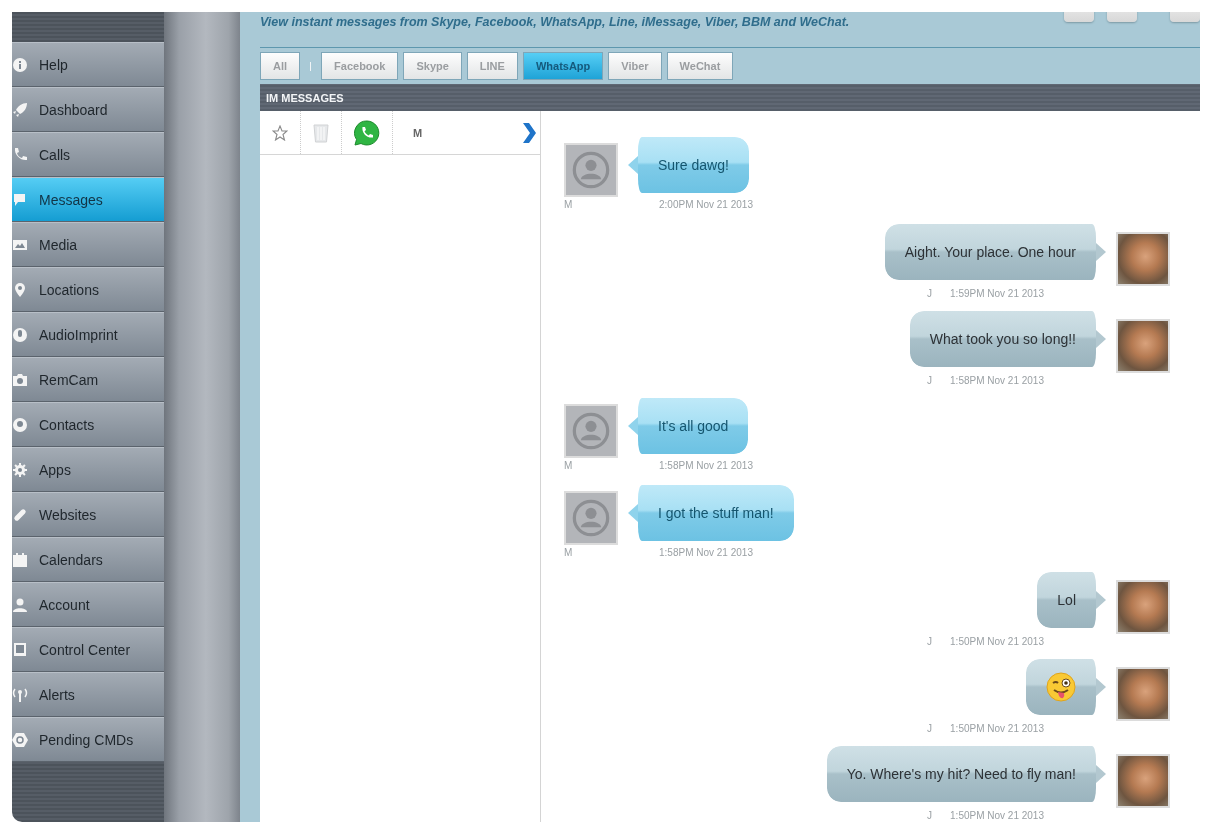 The height and width of the screenshot is (828, 1212). Describe the element at coordinates (88, 694) in the screenshot. I see `sidebar-item: Alerts` at that location.